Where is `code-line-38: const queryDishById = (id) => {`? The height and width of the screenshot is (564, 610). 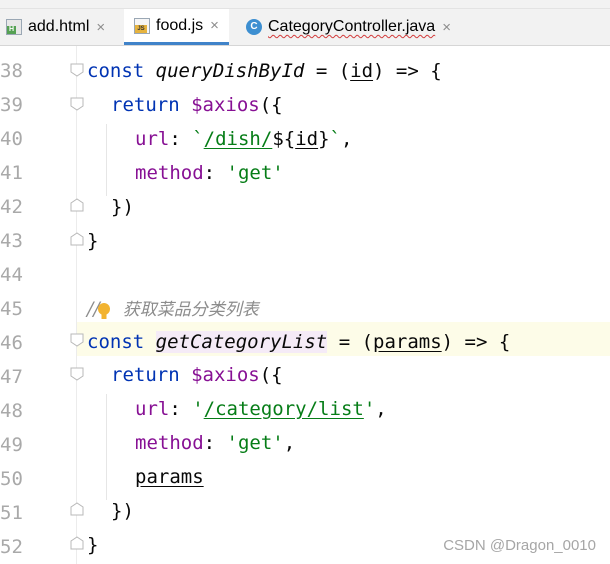
code-line-38: const queryDishById = (id) => { is located at coordinates (264, 71).